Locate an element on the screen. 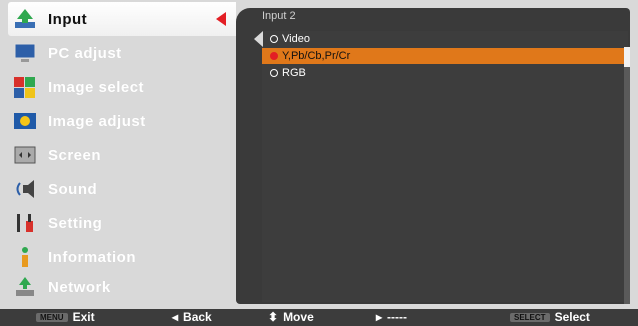  select-label: Select is located at coordinates (572, 317).